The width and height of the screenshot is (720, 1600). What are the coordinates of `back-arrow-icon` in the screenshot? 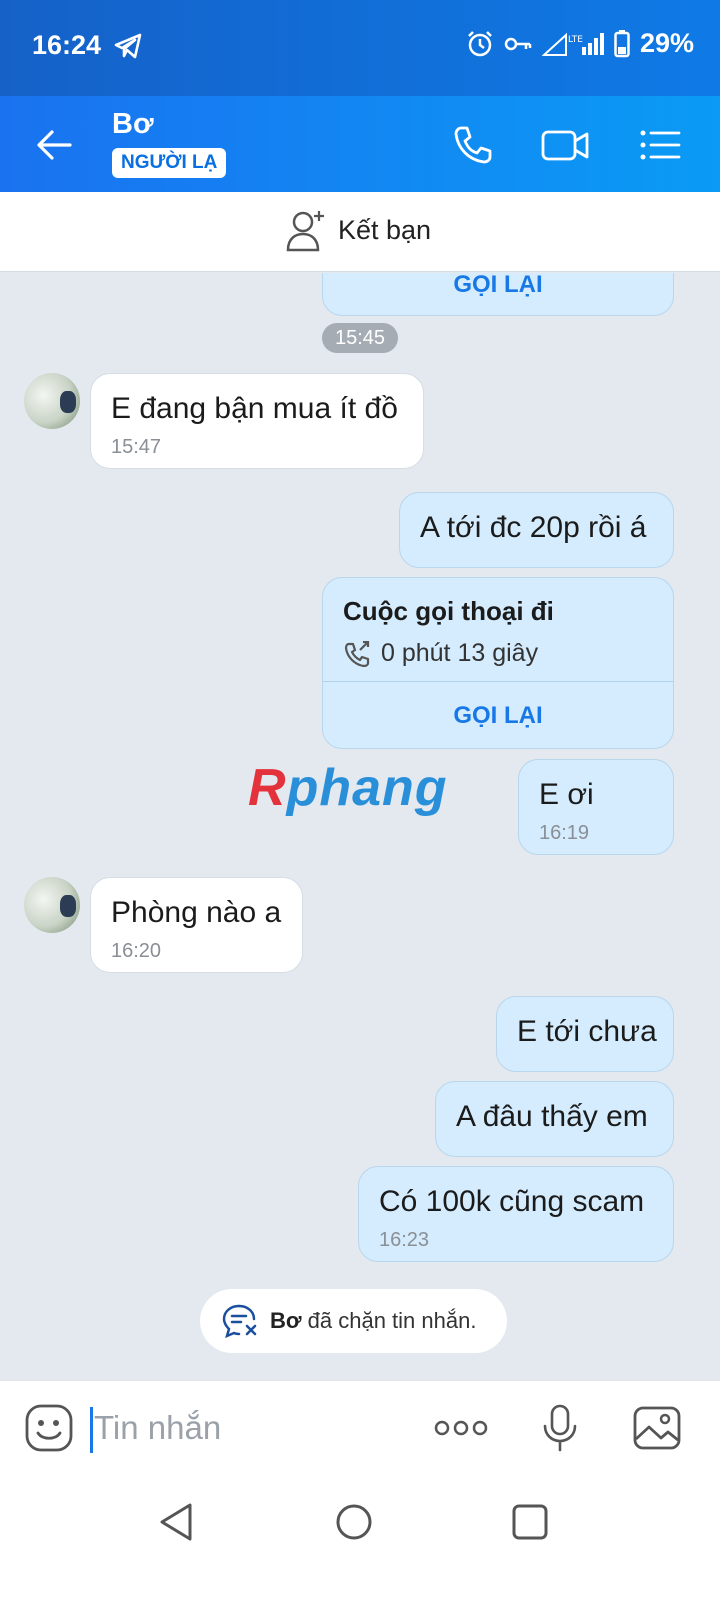 It's located at (55, 145).